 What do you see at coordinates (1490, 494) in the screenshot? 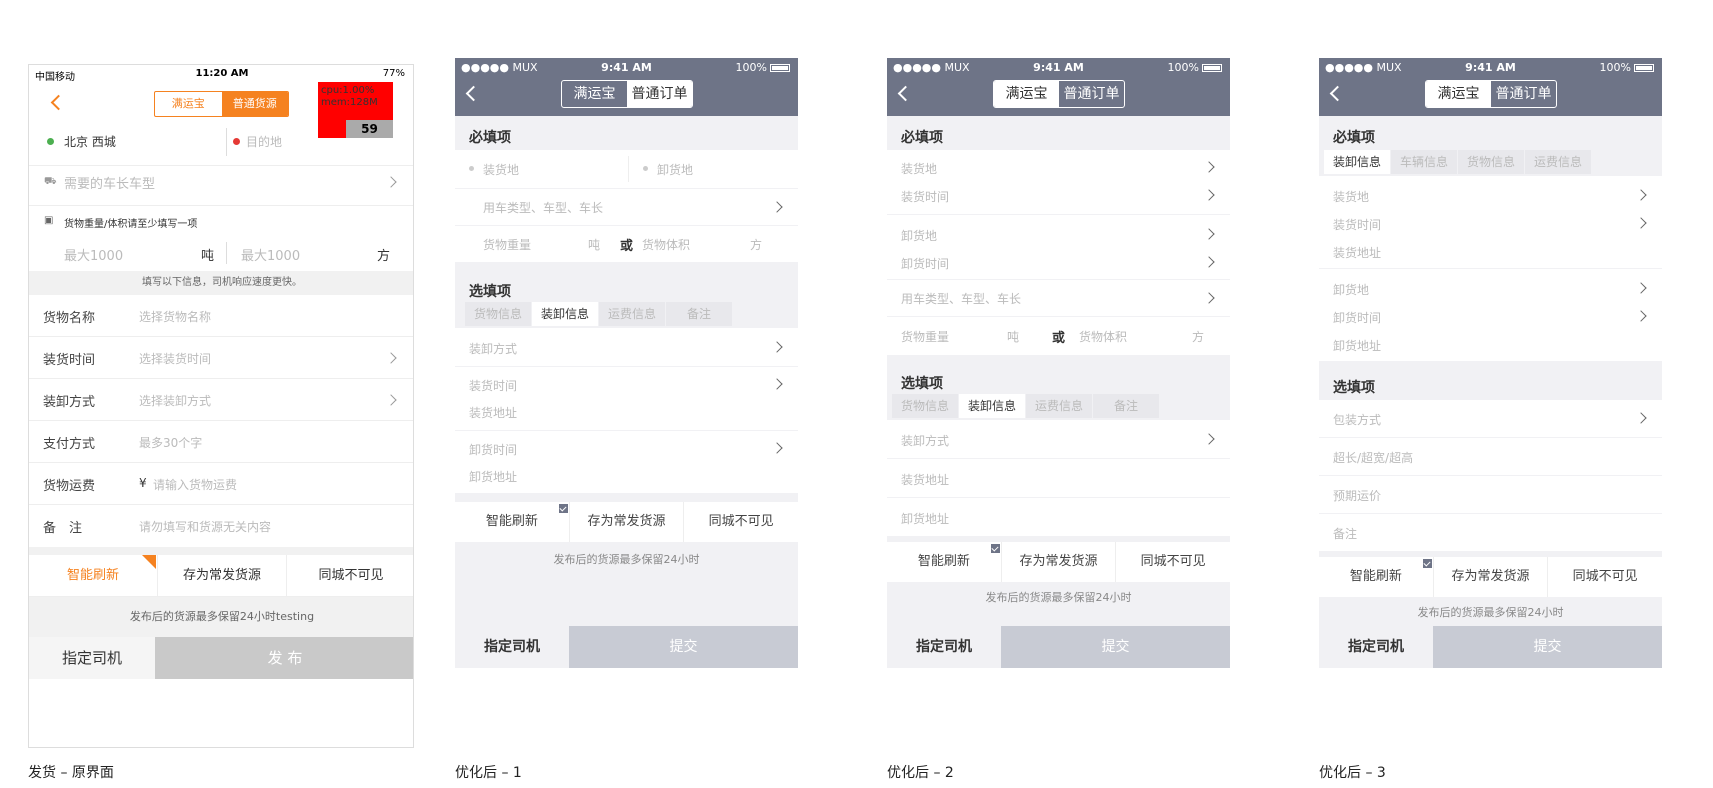
I see `price-row: 预期运价` at bounding box center [1490, 494].